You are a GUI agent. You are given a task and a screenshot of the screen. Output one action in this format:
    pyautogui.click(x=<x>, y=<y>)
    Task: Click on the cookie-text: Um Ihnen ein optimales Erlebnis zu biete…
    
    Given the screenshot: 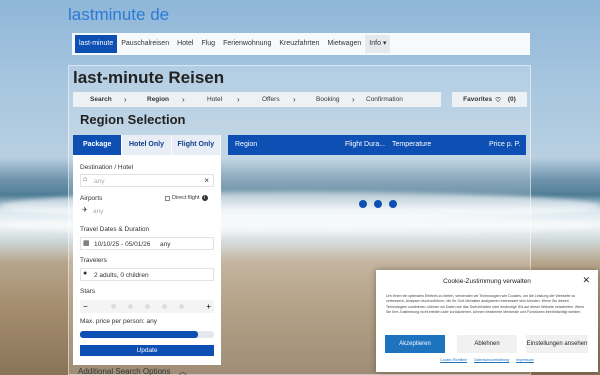 What is the action you would take?
    pyautogui.click(x=485, y=304)
    